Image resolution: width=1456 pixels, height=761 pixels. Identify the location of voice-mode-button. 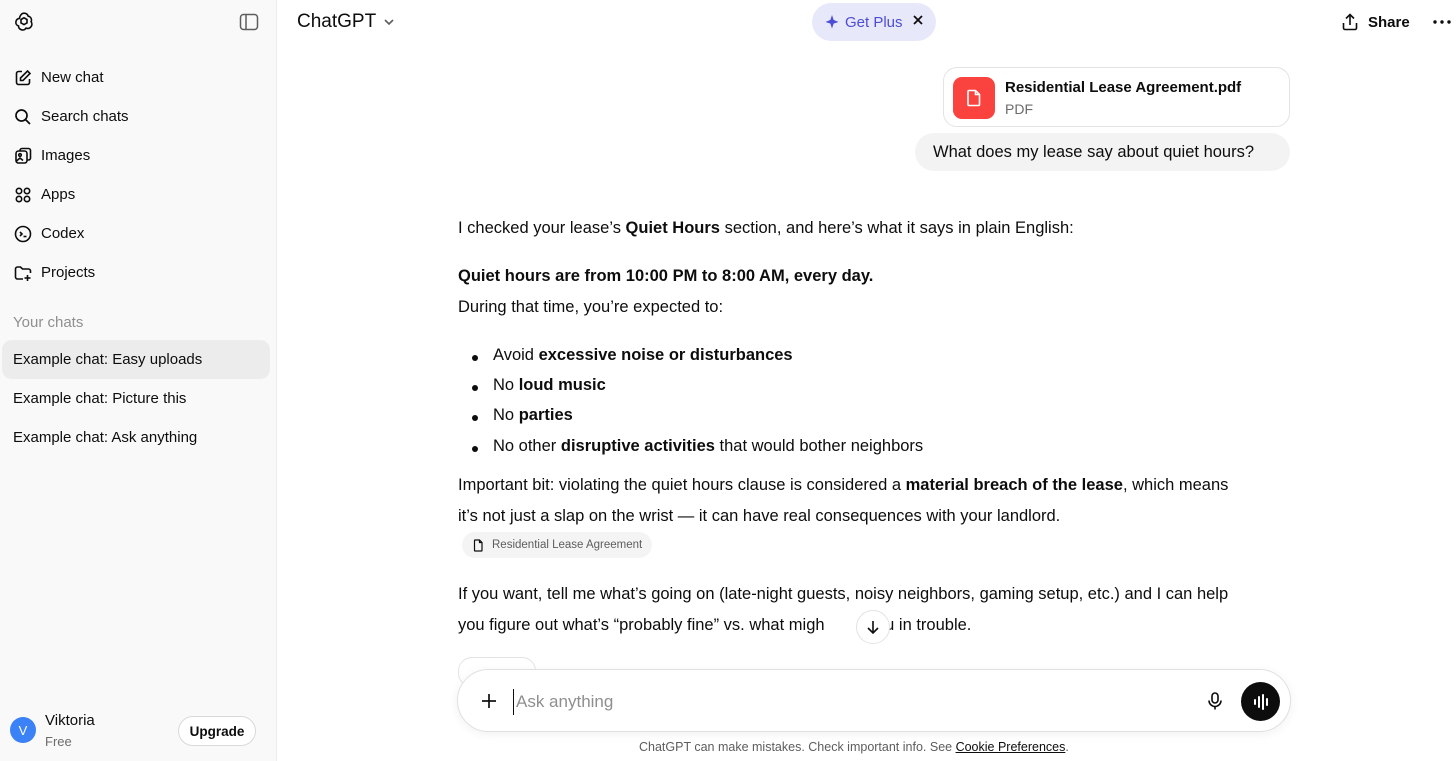
(1260, 701).